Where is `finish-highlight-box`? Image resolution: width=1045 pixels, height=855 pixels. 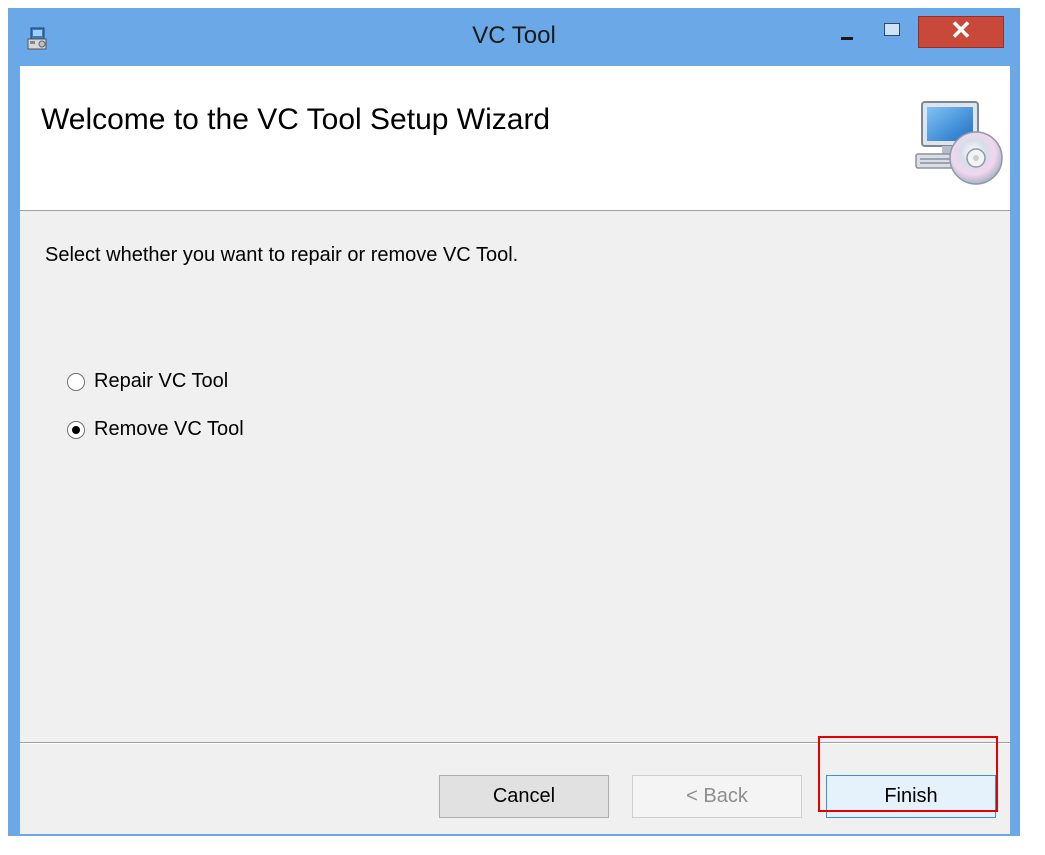
finish-highlight-box is located at coordinates (908, 774).